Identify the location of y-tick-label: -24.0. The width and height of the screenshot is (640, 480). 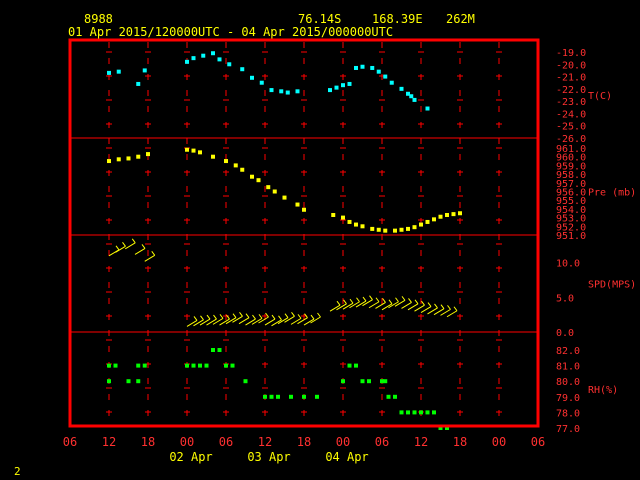
(571, 114).